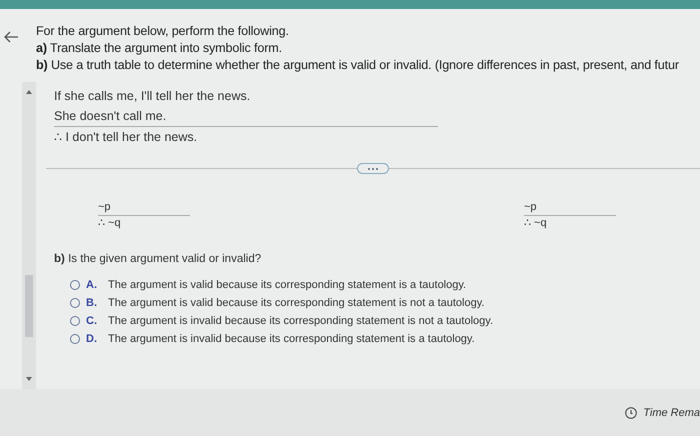  I want to click on scroll-up-icon, so click(29, 92).